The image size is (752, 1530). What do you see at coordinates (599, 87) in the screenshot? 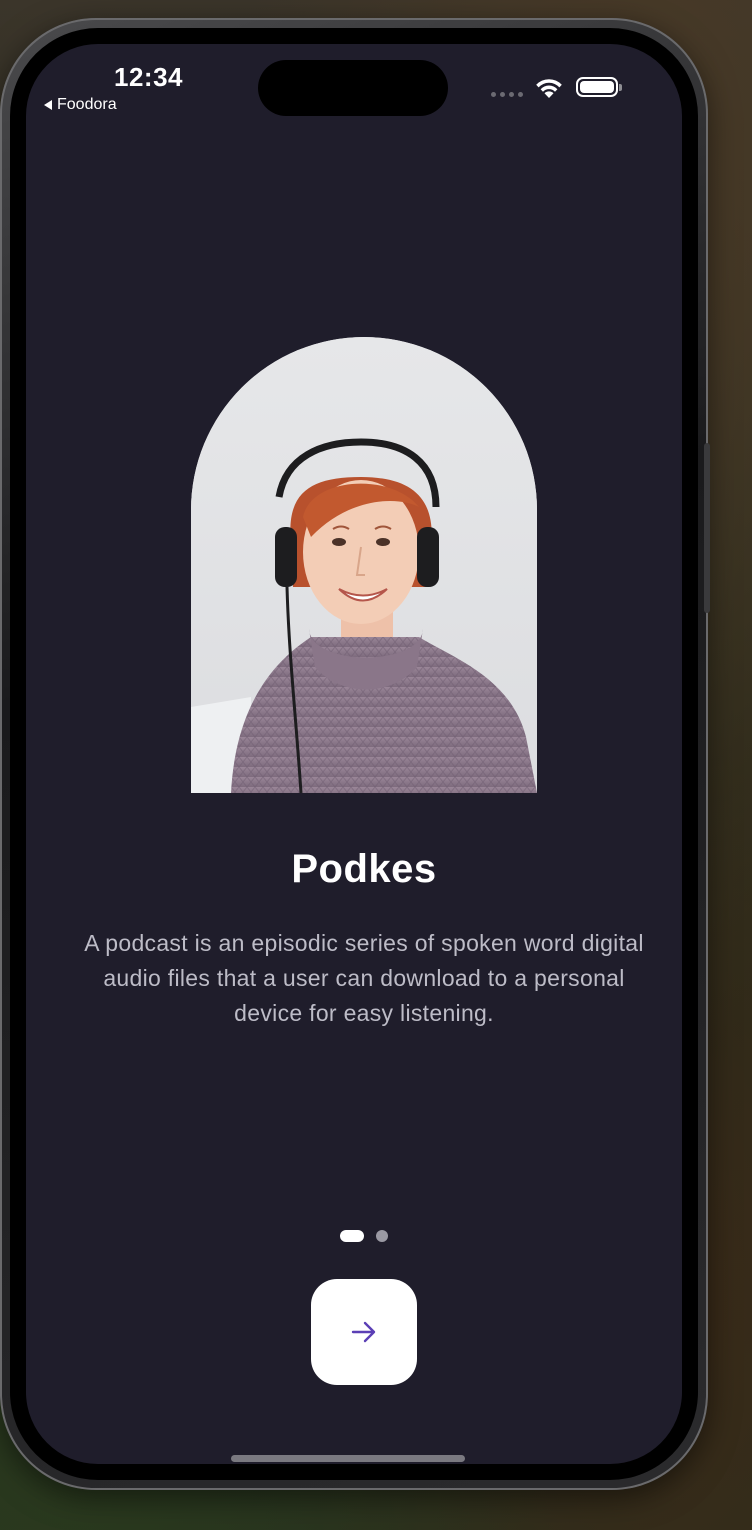
I see `battery-icon` at bounding box center [599, 87].